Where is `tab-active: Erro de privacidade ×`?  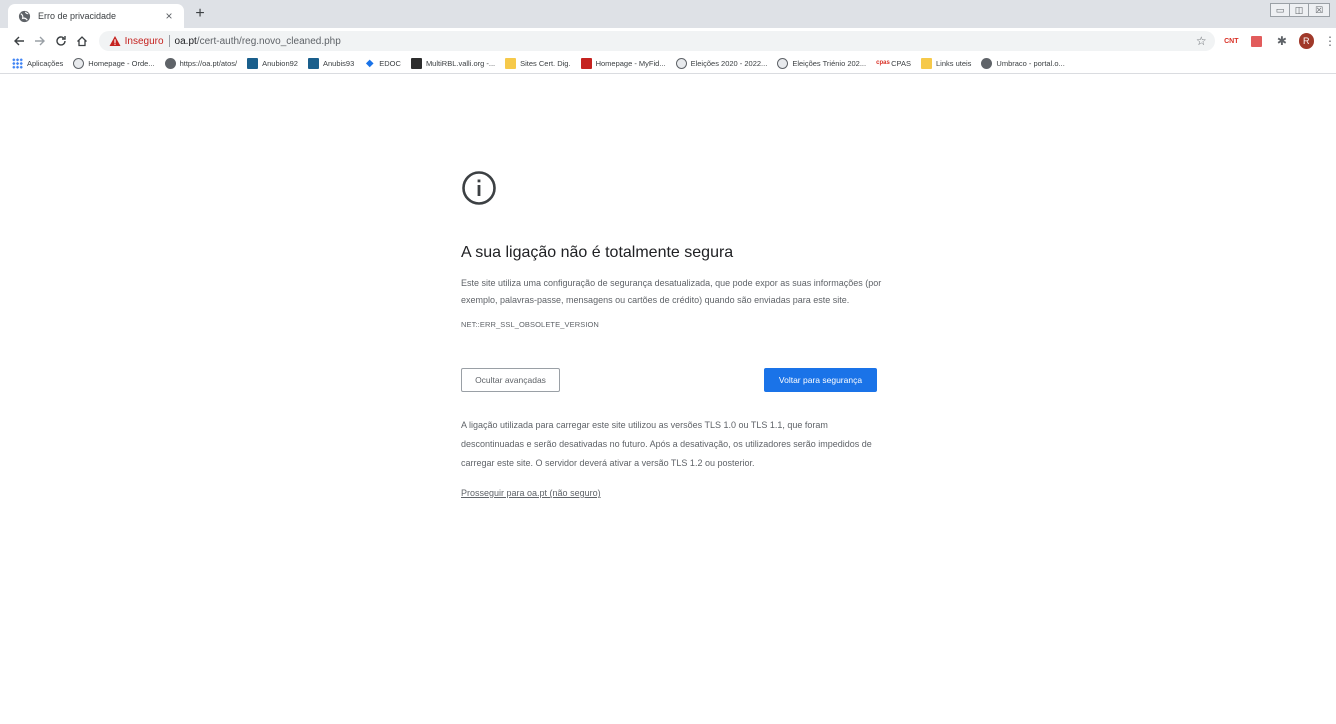
tab-active: Erro de privacidade × is located at coordinates (96, 16).